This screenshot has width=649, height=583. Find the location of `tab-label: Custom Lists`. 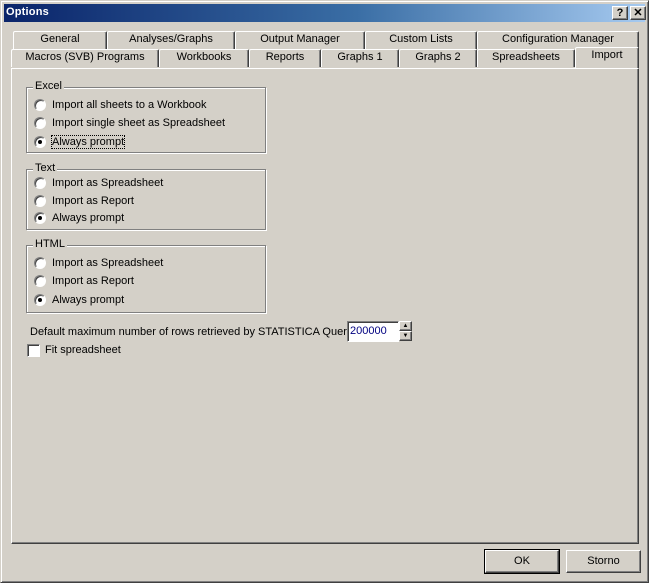

tab-label: Custom Lists is located at coordinates (421, 39).